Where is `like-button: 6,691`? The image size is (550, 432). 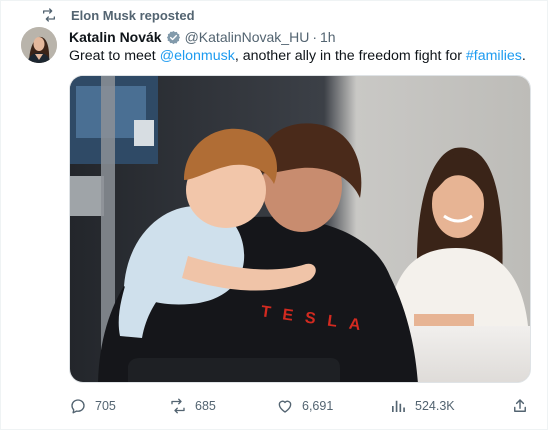 like-button: 6,691 is located at coordinates (304, 406).